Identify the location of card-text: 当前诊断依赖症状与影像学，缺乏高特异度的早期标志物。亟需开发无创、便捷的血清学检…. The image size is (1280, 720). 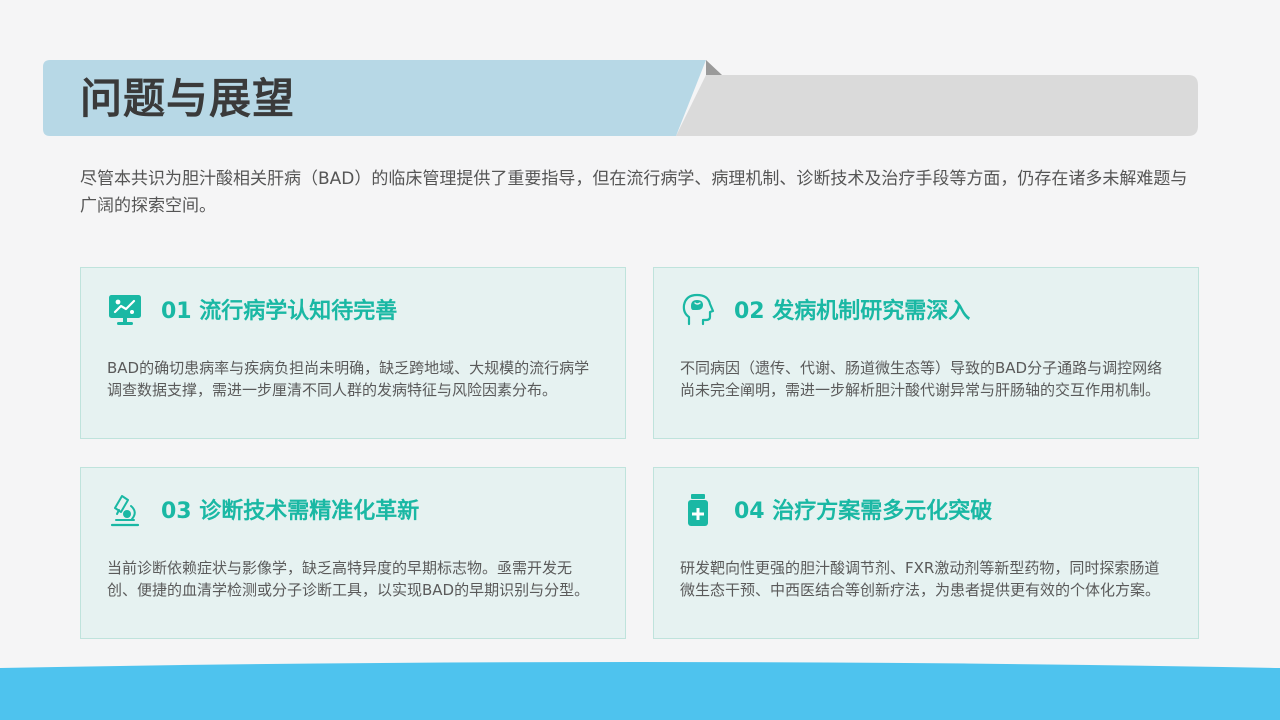
(348, 579).